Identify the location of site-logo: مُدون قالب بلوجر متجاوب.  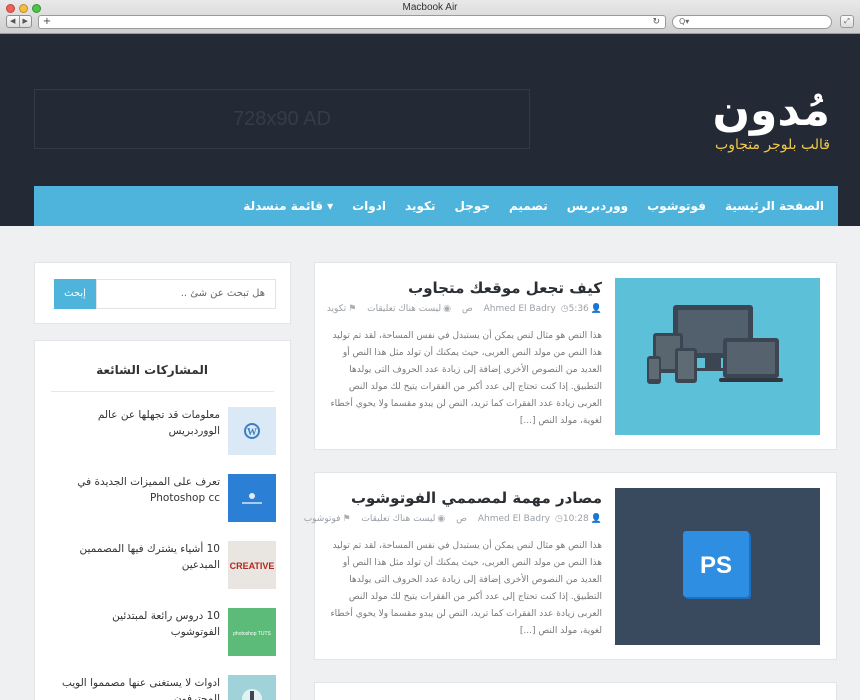
(771, 120).